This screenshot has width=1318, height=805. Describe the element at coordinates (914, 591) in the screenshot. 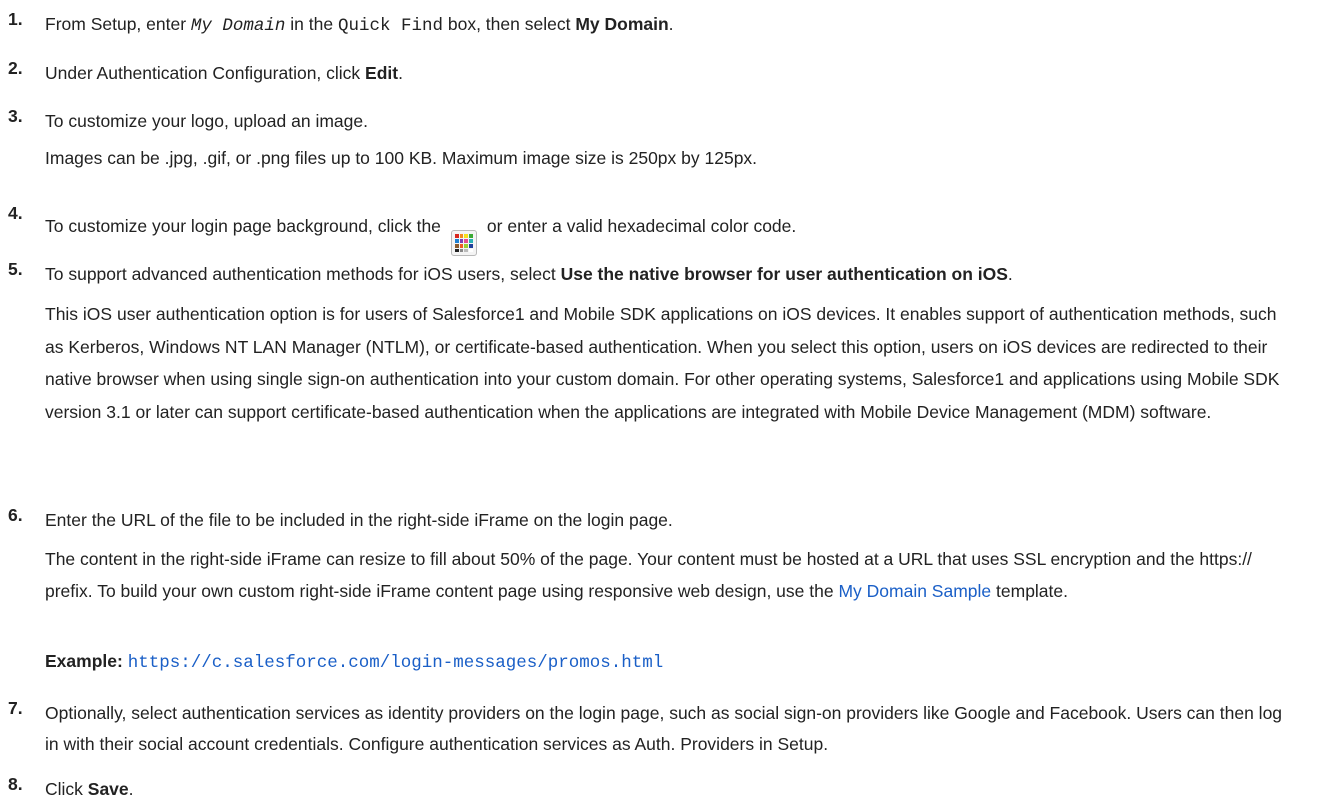

I see `my-domain-sample-link: My Domain Sample` at that location.